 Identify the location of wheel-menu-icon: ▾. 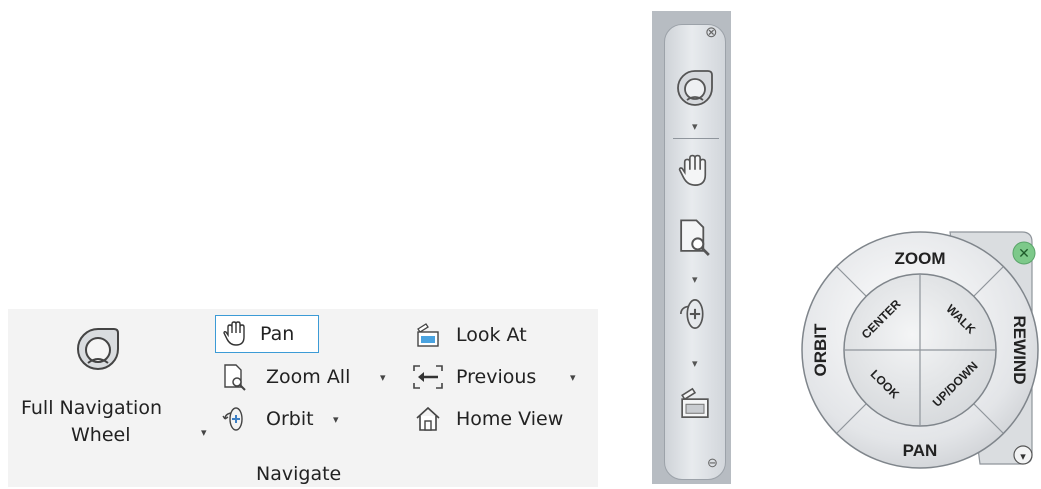
(1023, 456).